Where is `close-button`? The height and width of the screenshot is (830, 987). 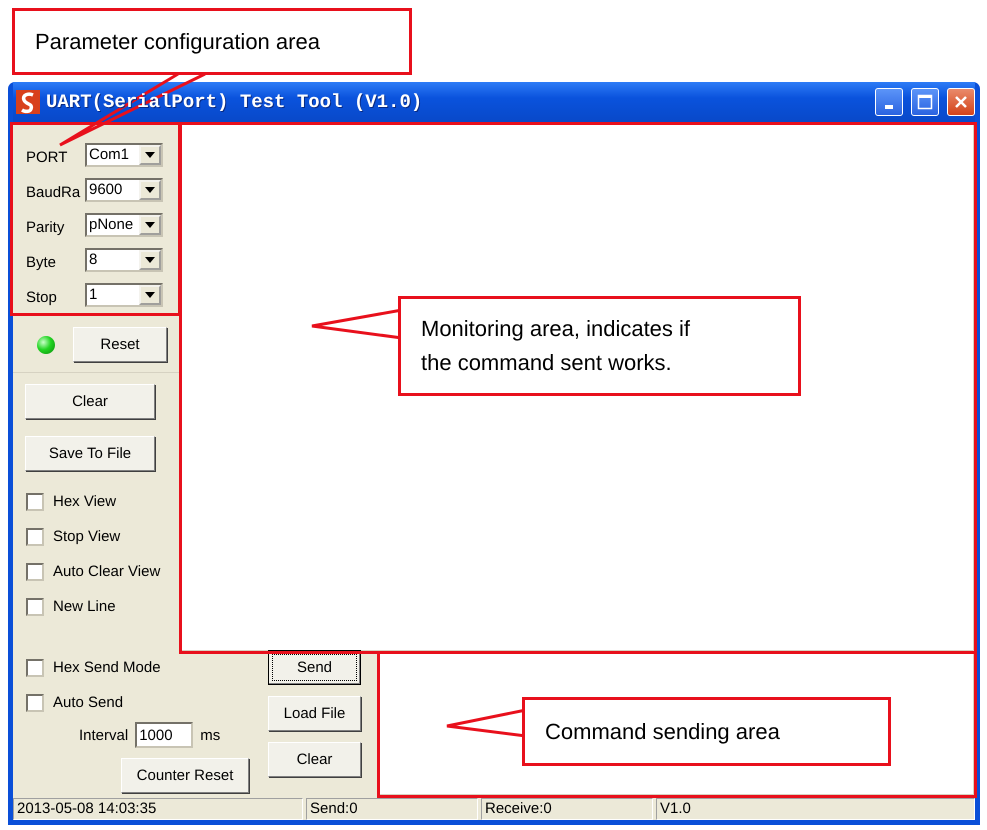
close-button is located at coordinates (961, 102).